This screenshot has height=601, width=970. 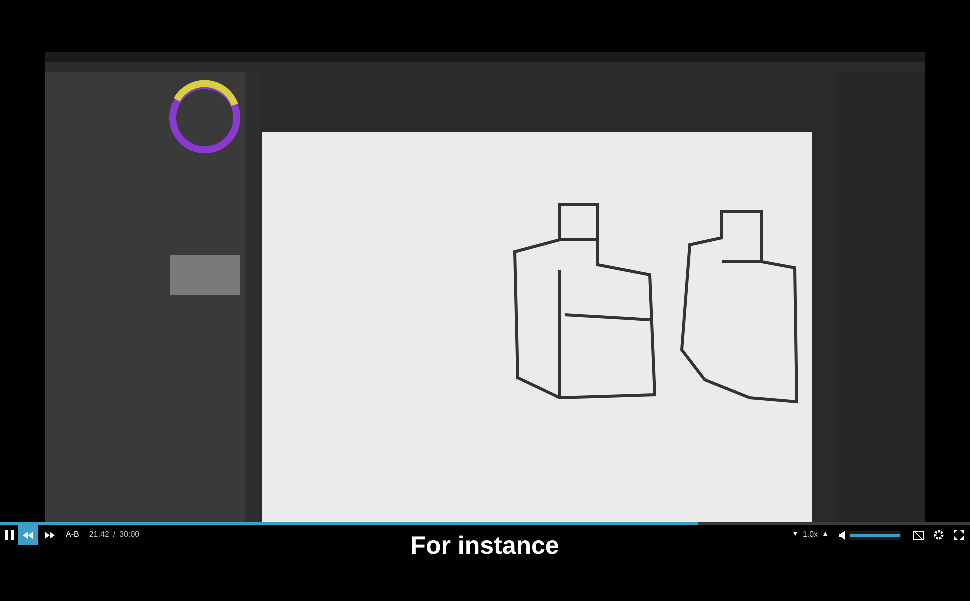 What do you see at coordinates (130, 535) in the screenshot?
I see `total-time: 30:00` at bounding box center [130, 535].